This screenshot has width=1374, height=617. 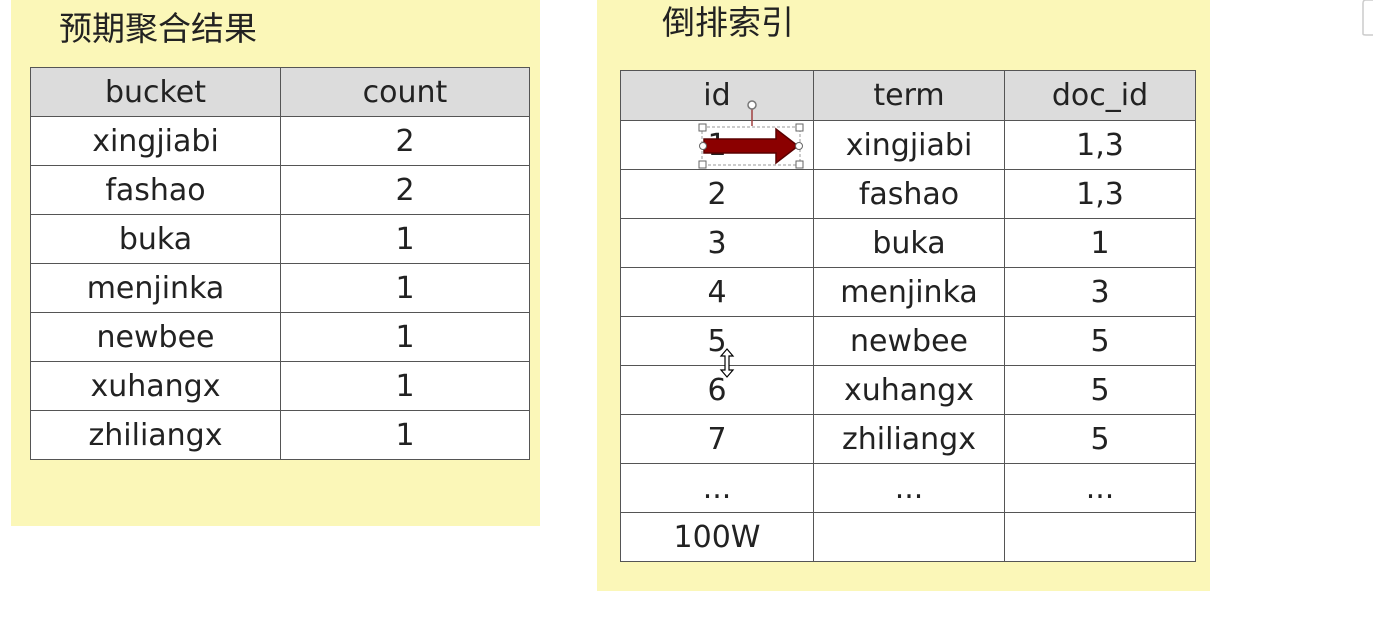 What do you see at coordinates (717, 243) in the screenshot?
I see `id-cell: 3` at bounding box center [717, 243].